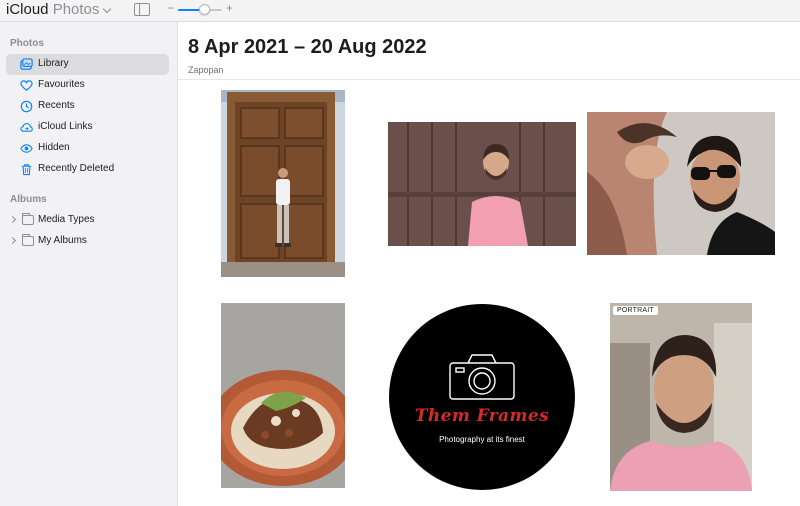 Image resolution: width=800 pixels, height=506 pixels. Describe the element at coordinates (307, 47) in the screenshot. I see `page-title: 8 Apr 2021 – 20 Aug 2022` at that location.